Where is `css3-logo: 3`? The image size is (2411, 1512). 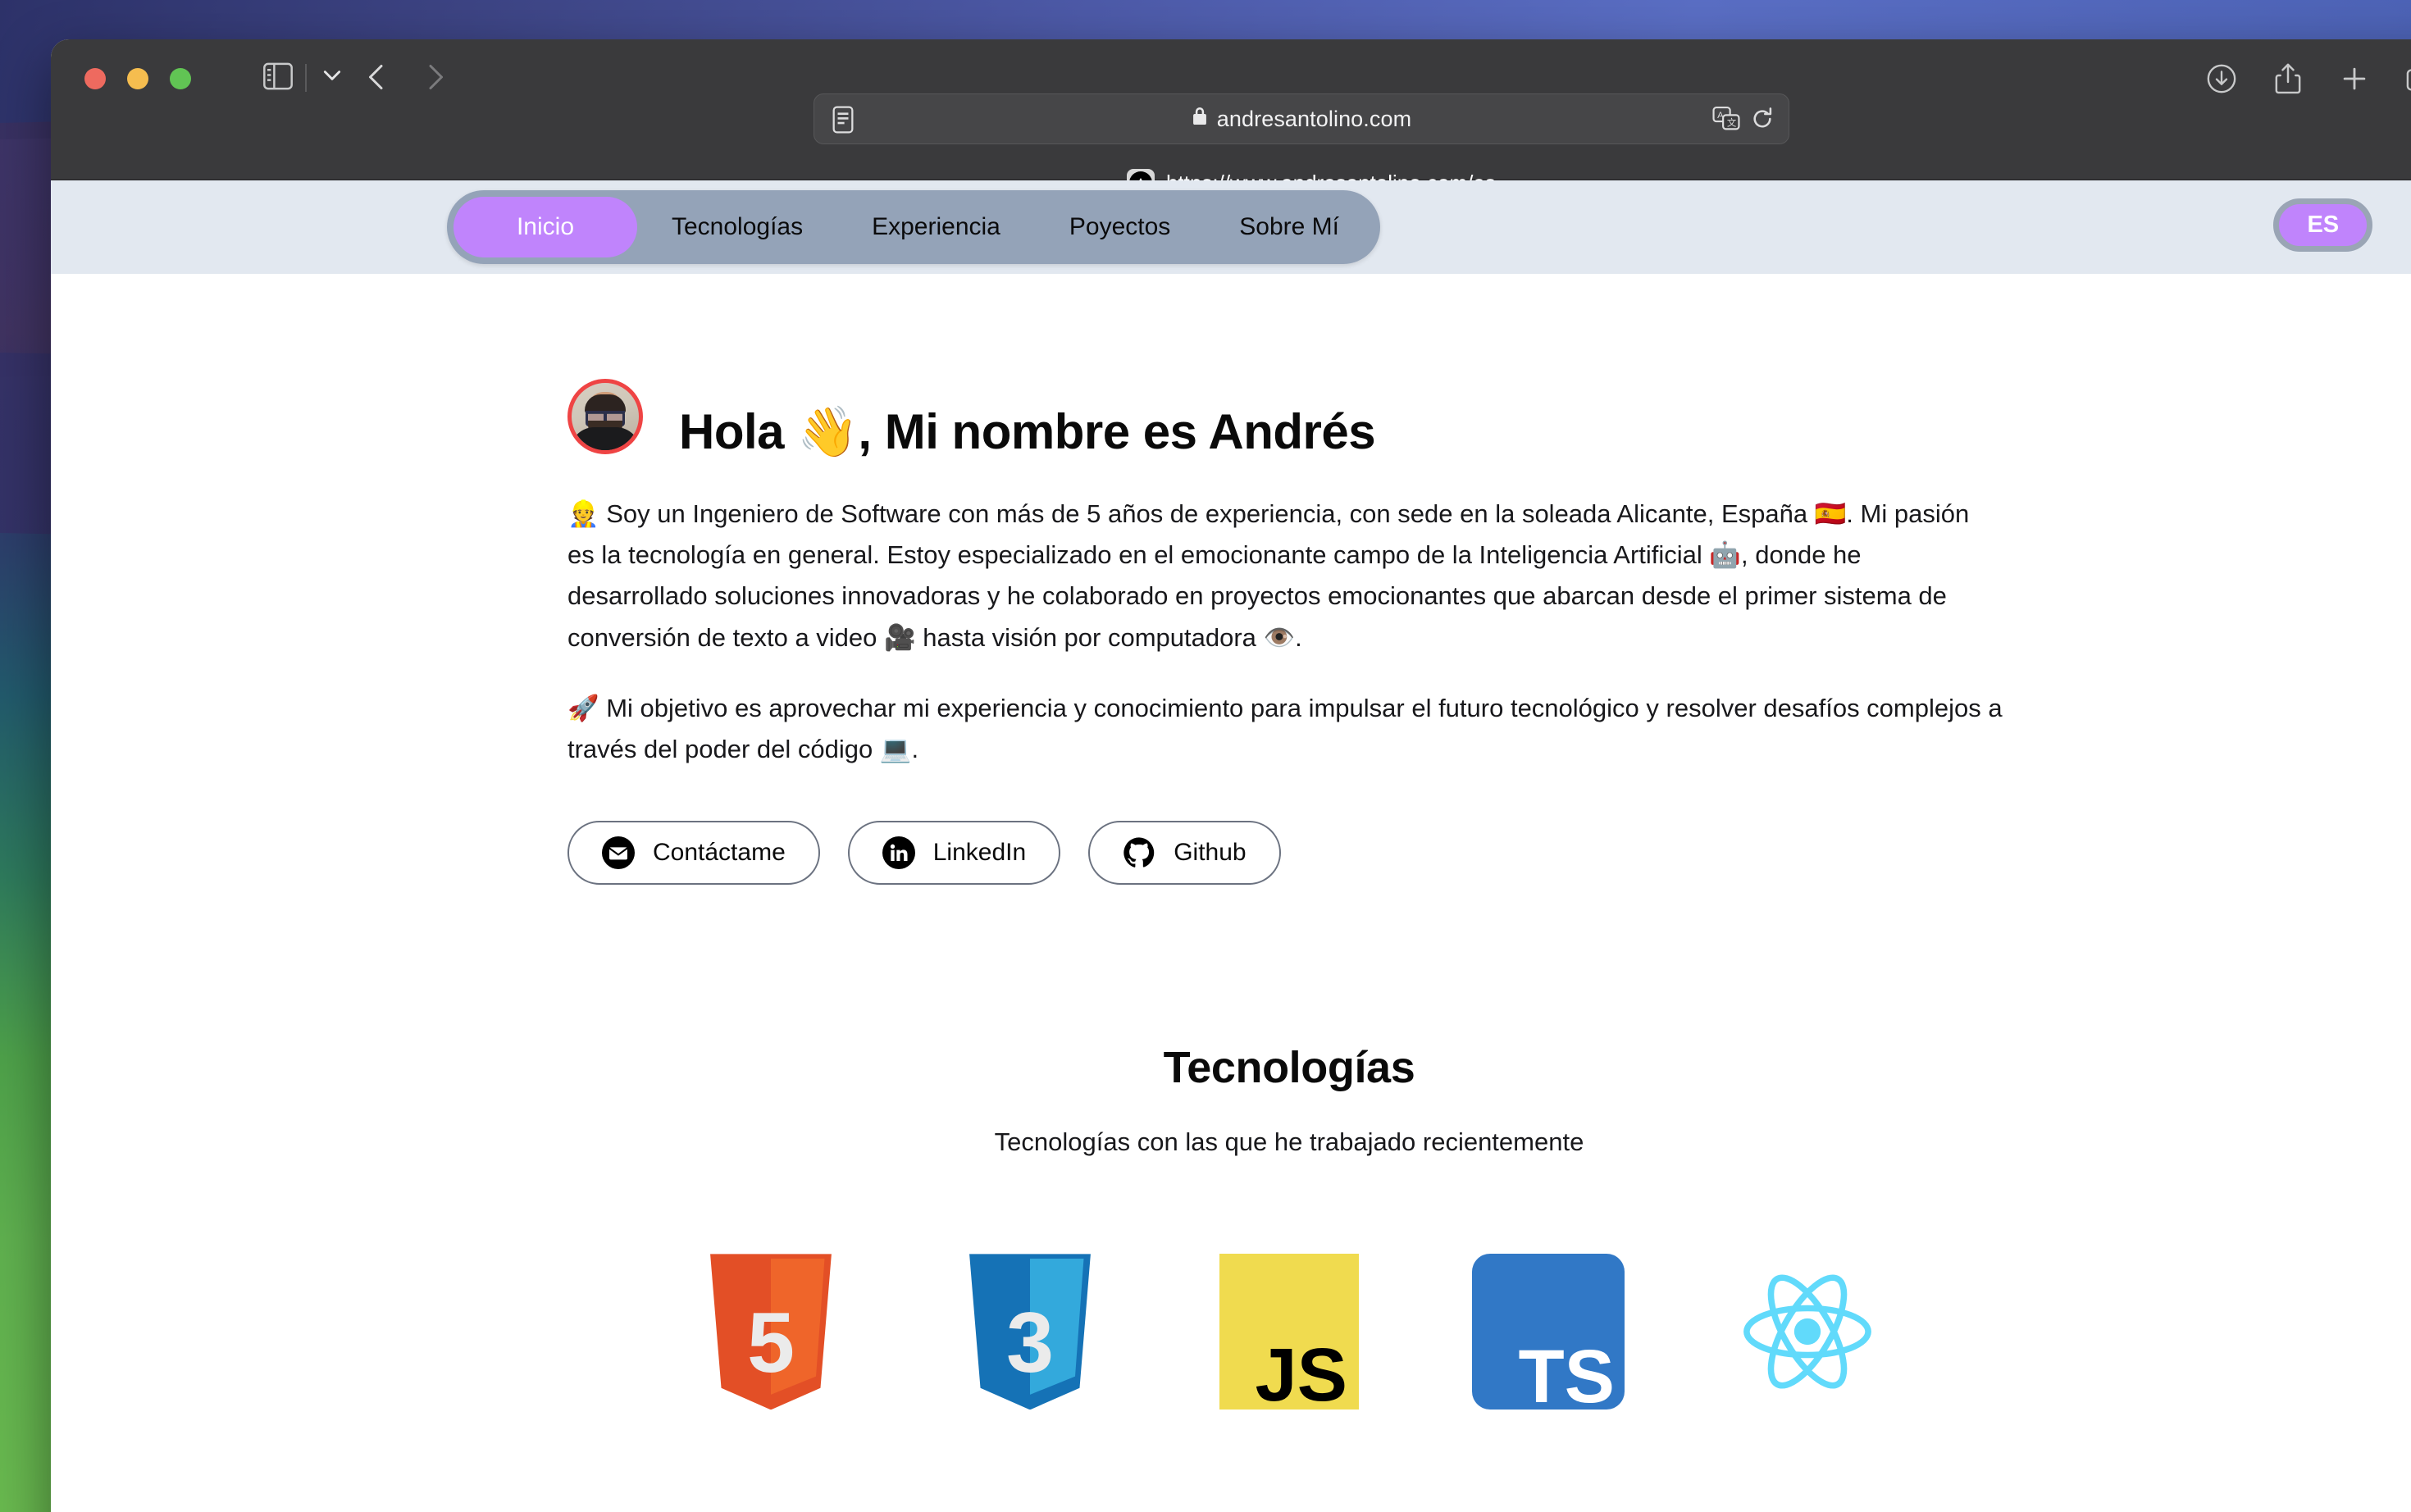
css3-logo: 3 is located at coordinates (1030, 1332).